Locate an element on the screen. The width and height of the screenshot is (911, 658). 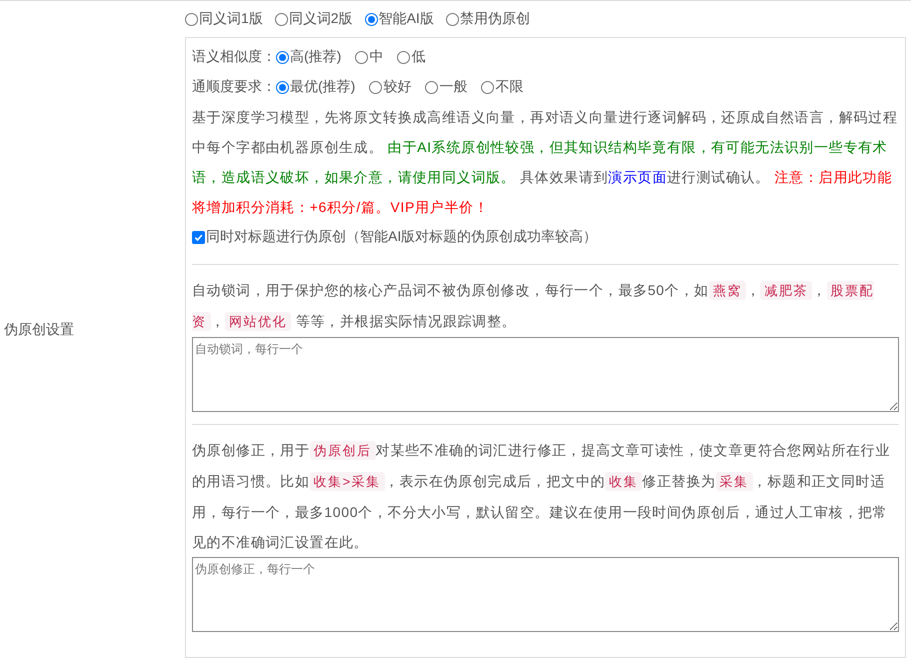
keyword-tag: 收集>采集 is located at coordinates (347, 481).